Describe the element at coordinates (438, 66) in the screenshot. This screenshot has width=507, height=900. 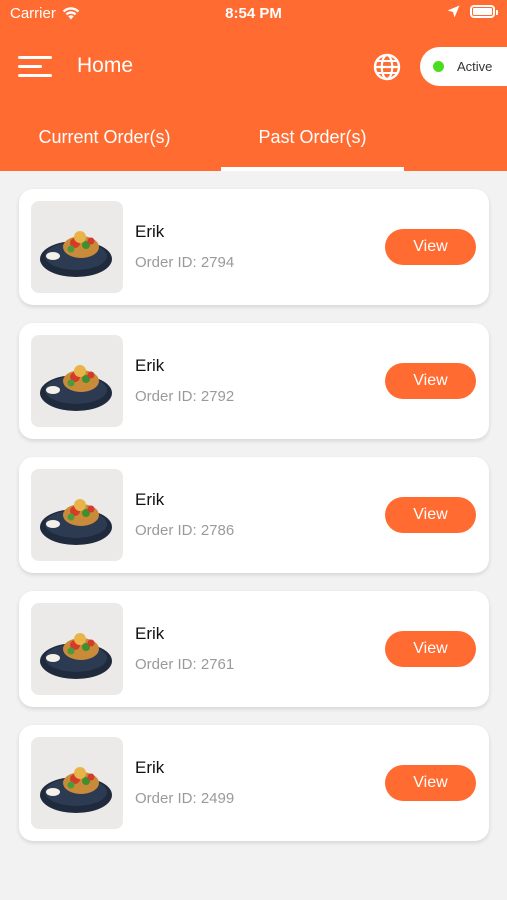
I see `status-dot-icon` at that location.